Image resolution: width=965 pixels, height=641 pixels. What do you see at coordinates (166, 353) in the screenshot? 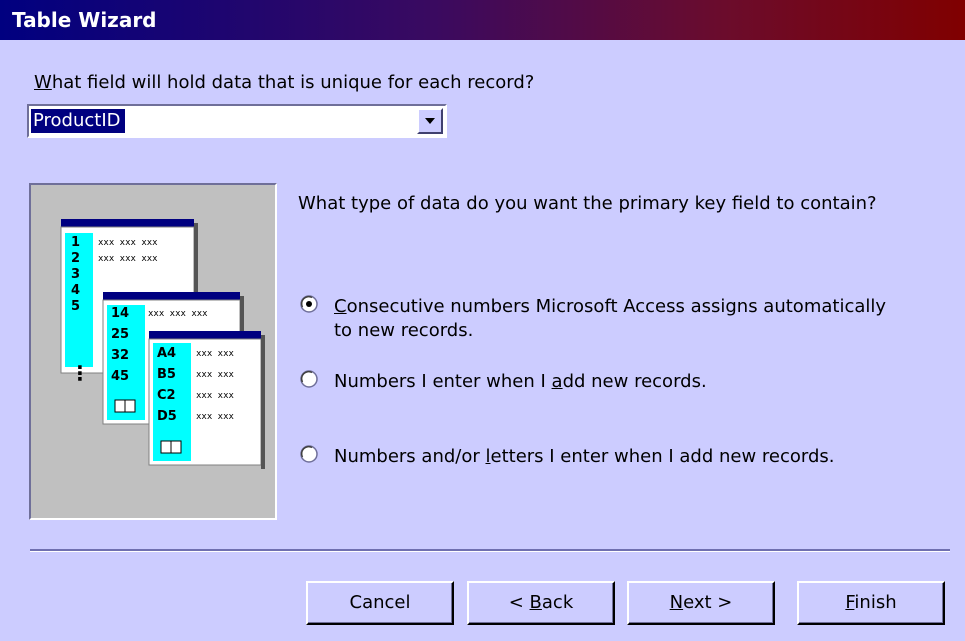
I see `table3-key-cell: A4` at bounding box center [166, 353].